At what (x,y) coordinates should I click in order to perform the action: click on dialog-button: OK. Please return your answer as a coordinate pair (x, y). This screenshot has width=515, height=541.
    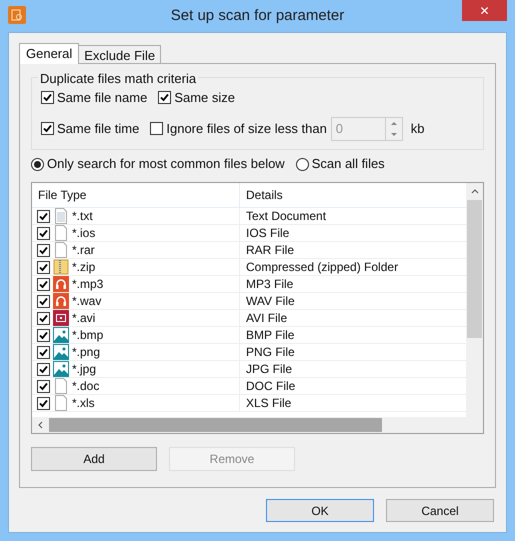
    Looking at the image, I should click on (320, 510).